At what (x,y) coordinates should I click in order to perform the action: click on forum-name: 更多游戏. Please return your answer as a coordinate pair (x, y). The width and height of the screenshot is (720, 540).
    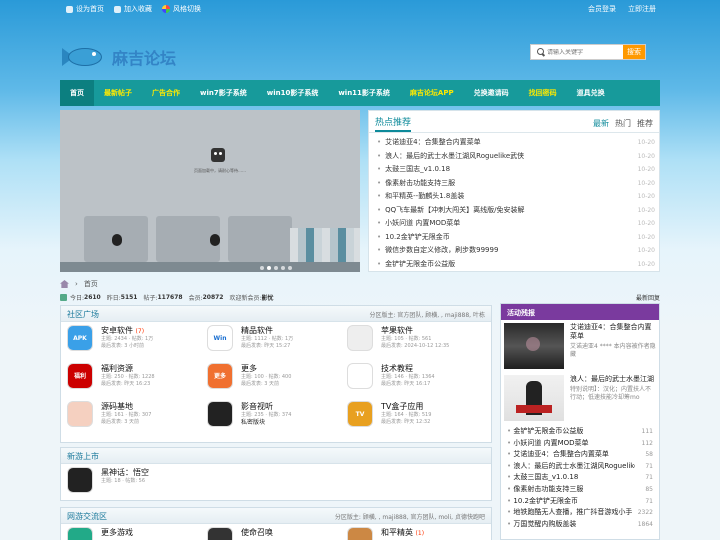
    Looking at the image, I should click on (117, 532).